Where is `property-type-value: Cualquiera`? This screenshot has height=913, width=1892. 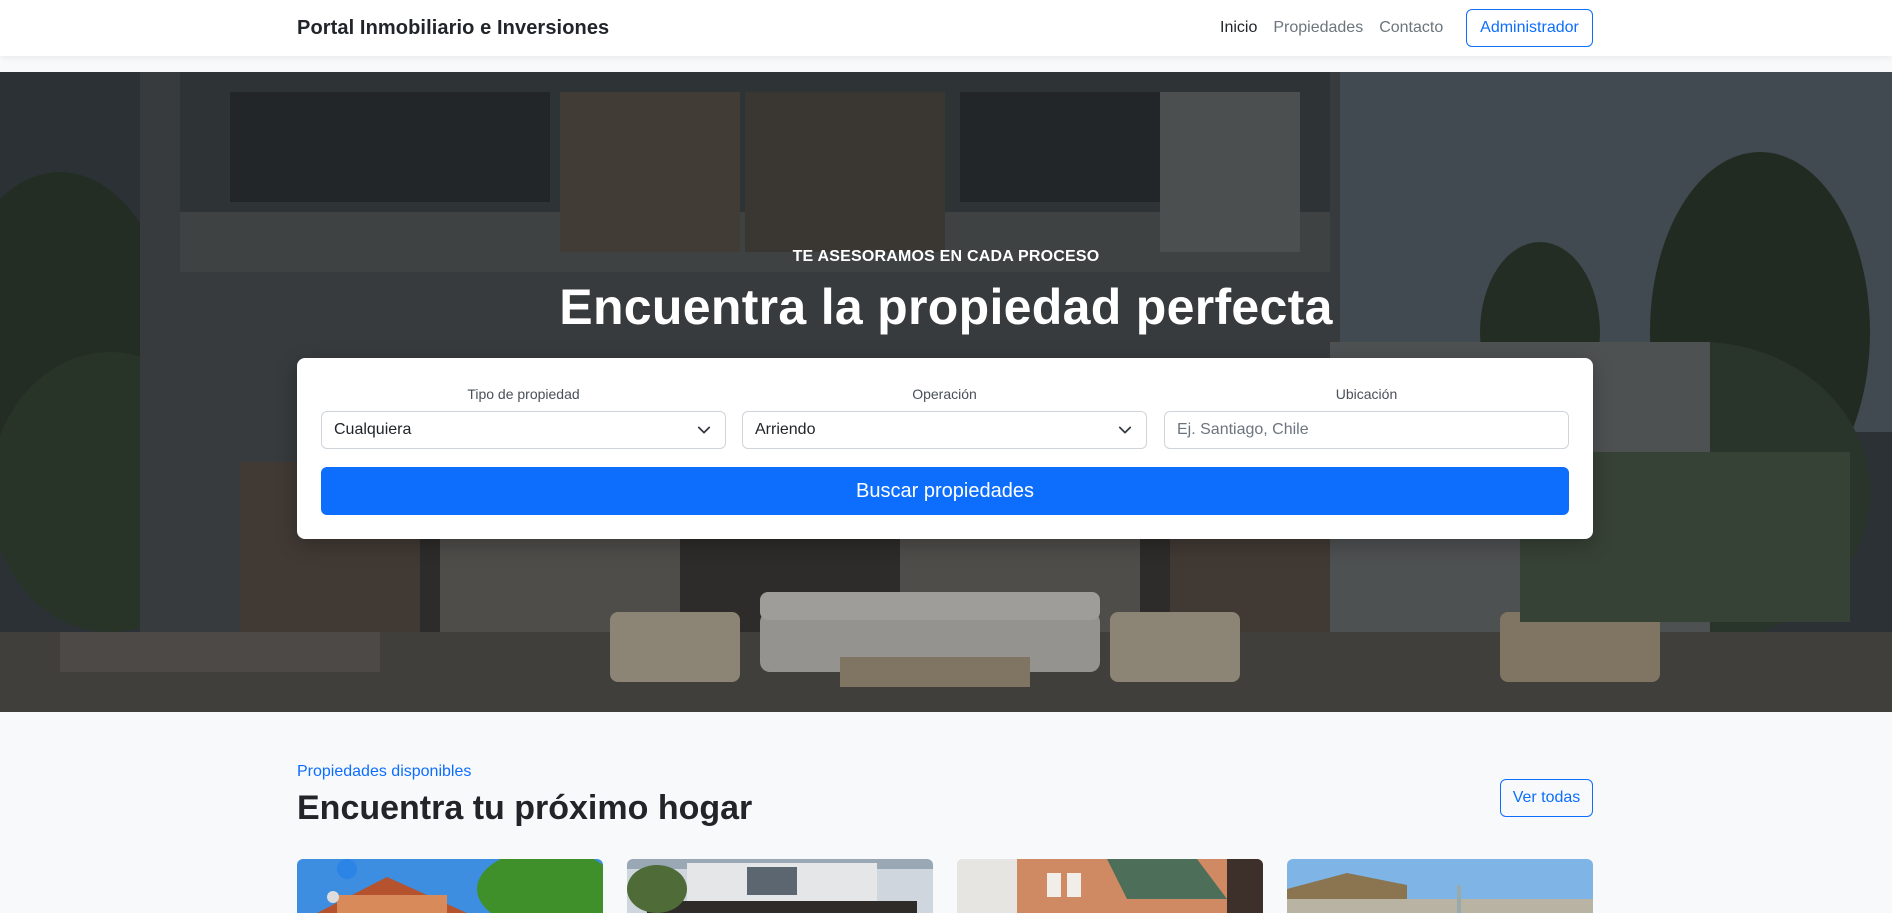
property-type-value: Cualquiera is located at coordinates (373, 429).